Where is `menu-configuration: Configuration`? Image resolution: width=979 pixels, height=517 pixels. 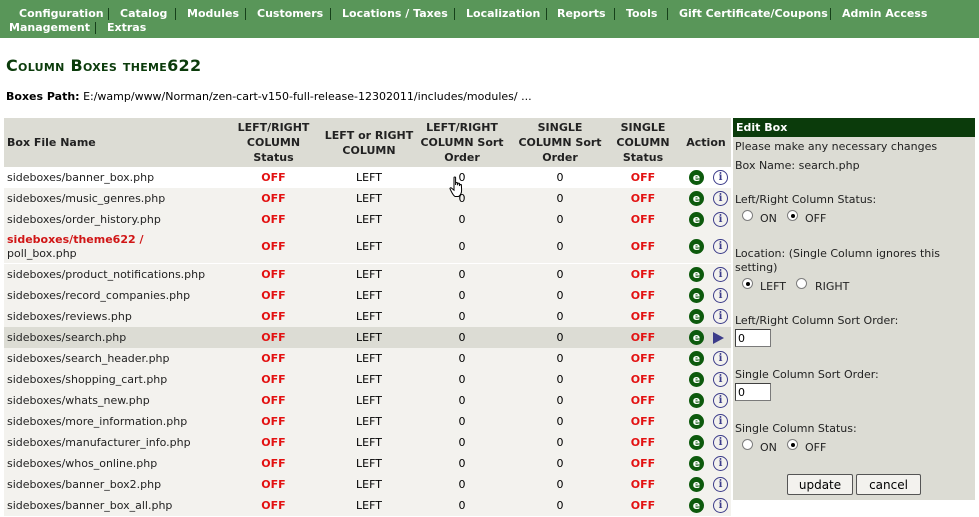
menu-configuration: Configuration is located at coordinates (61, 14).